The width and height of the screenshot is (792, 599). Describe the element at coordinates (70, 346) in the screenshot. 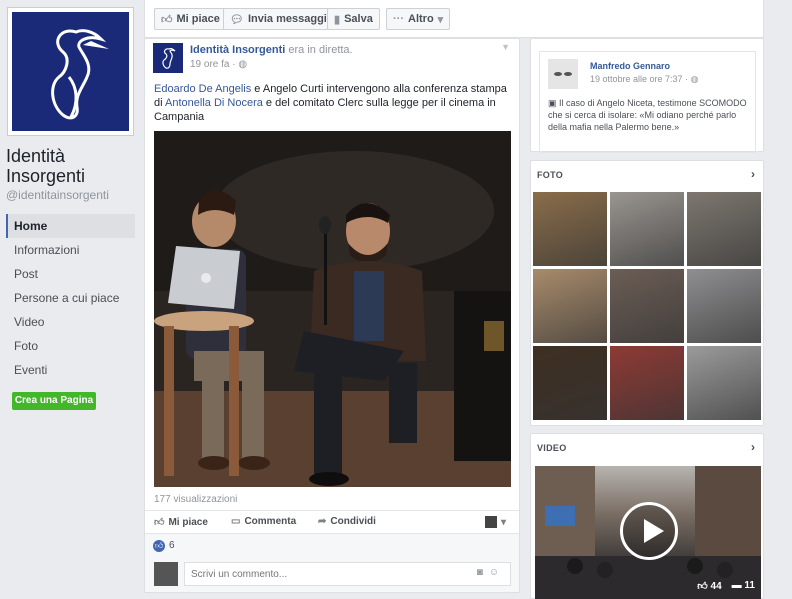

I see `nav-item-photos: Foto` at that location.